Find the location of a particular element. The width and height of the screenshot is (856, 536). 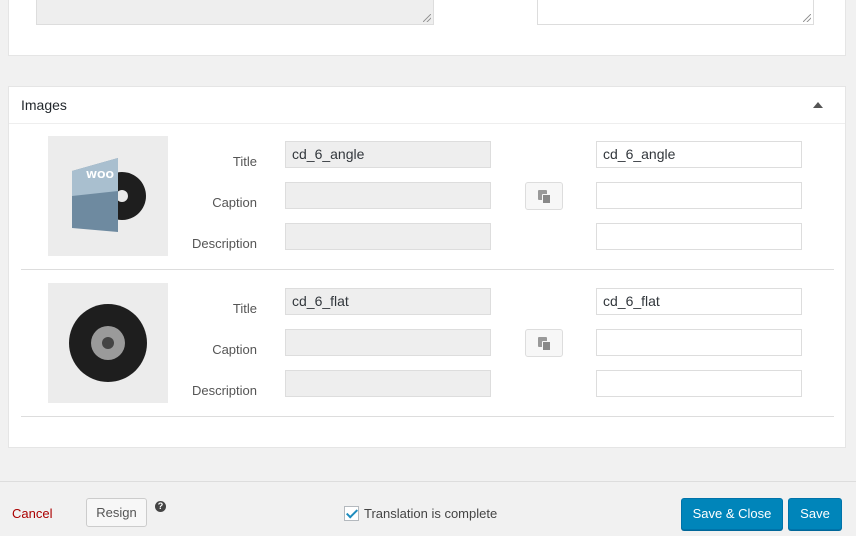

original-title-field: cd_6_angle is located at coordinates (388, 154).